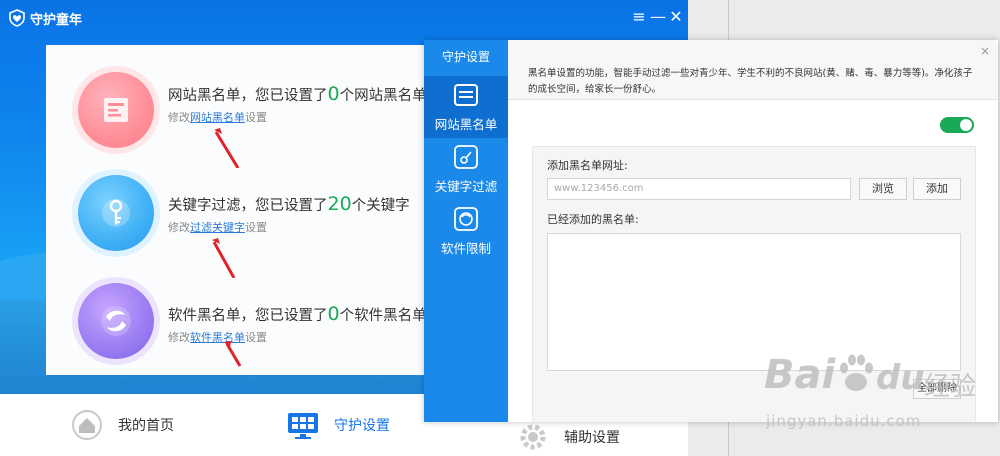 This screenshot has width=1000, height=456. I want to click on dialog-close-button: ×, so click(985, 51).